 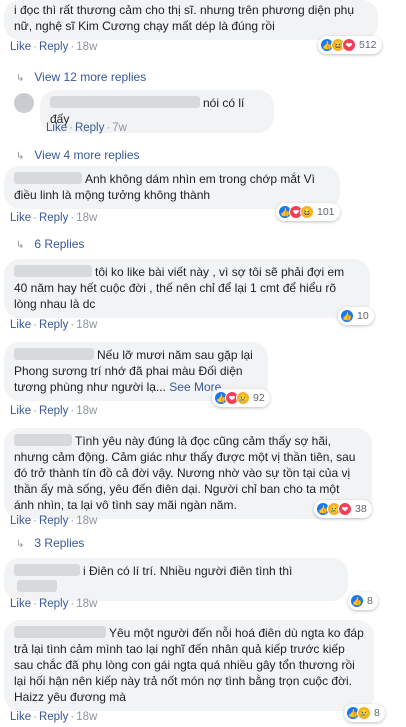 I want to click on reaction-summary: 👍 ❤ 😆 101, so click(x=308, y=212).